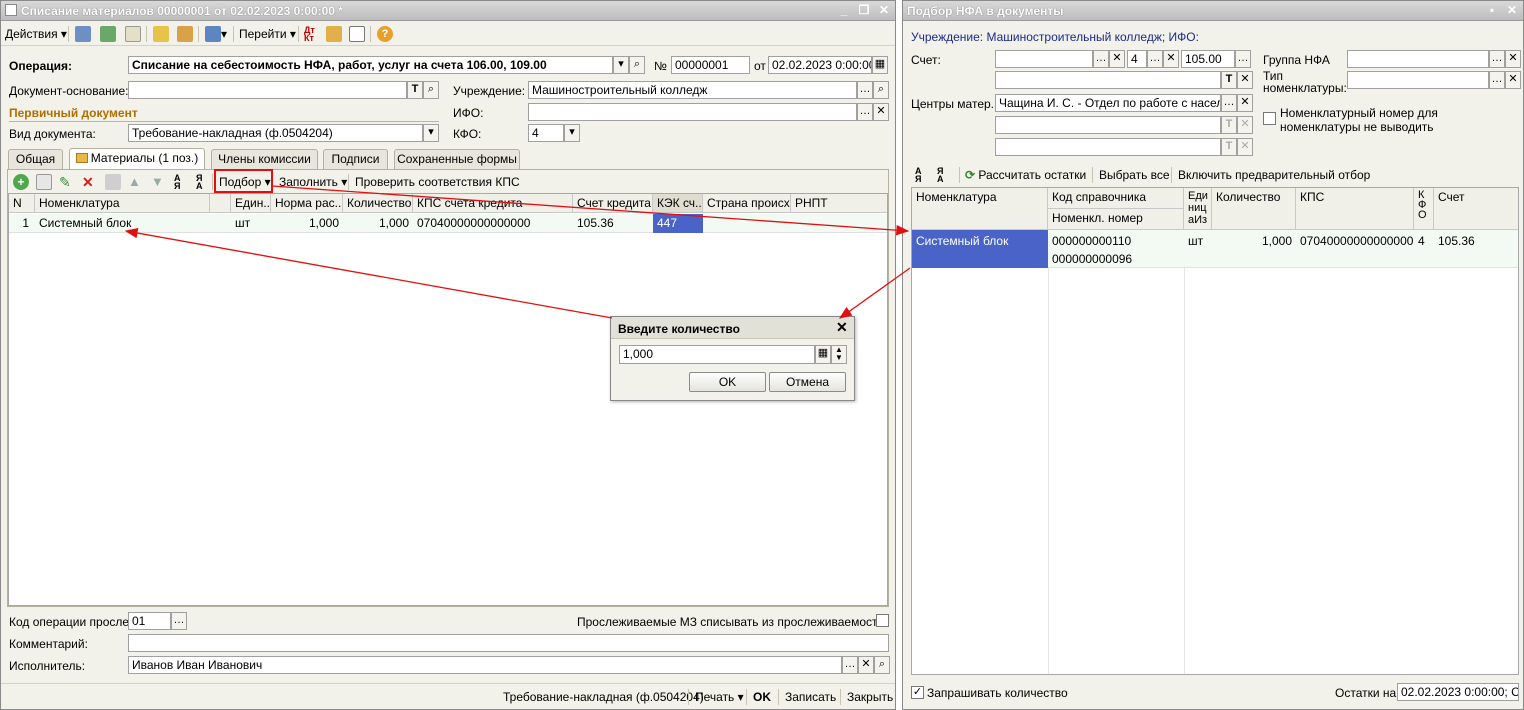 The image size is (1524, 710). Describe the element at coordinates (1229, 147) in the screenshot. I see `centers3-type-button: T` at that location.